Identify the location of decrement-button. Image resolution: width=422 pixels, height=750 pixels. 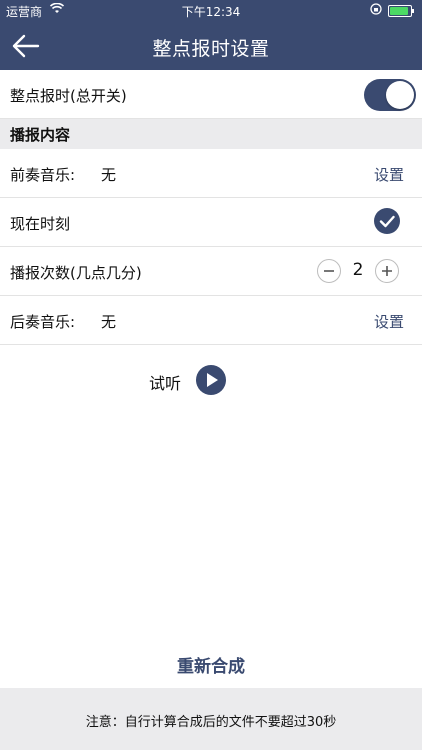
(329, 271).